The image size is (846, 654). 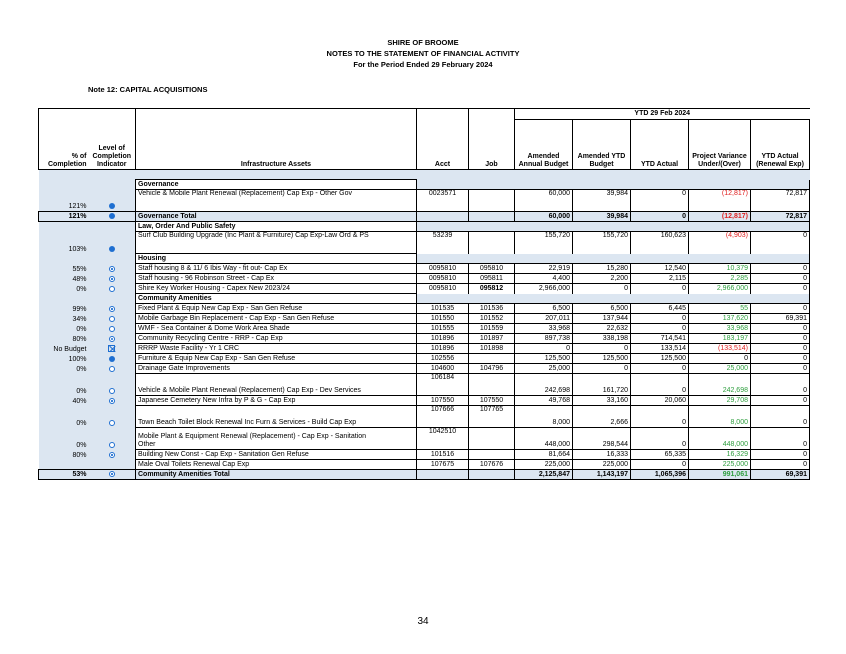 I want to click on section-heading: Housing, so click(x=276, y=258).